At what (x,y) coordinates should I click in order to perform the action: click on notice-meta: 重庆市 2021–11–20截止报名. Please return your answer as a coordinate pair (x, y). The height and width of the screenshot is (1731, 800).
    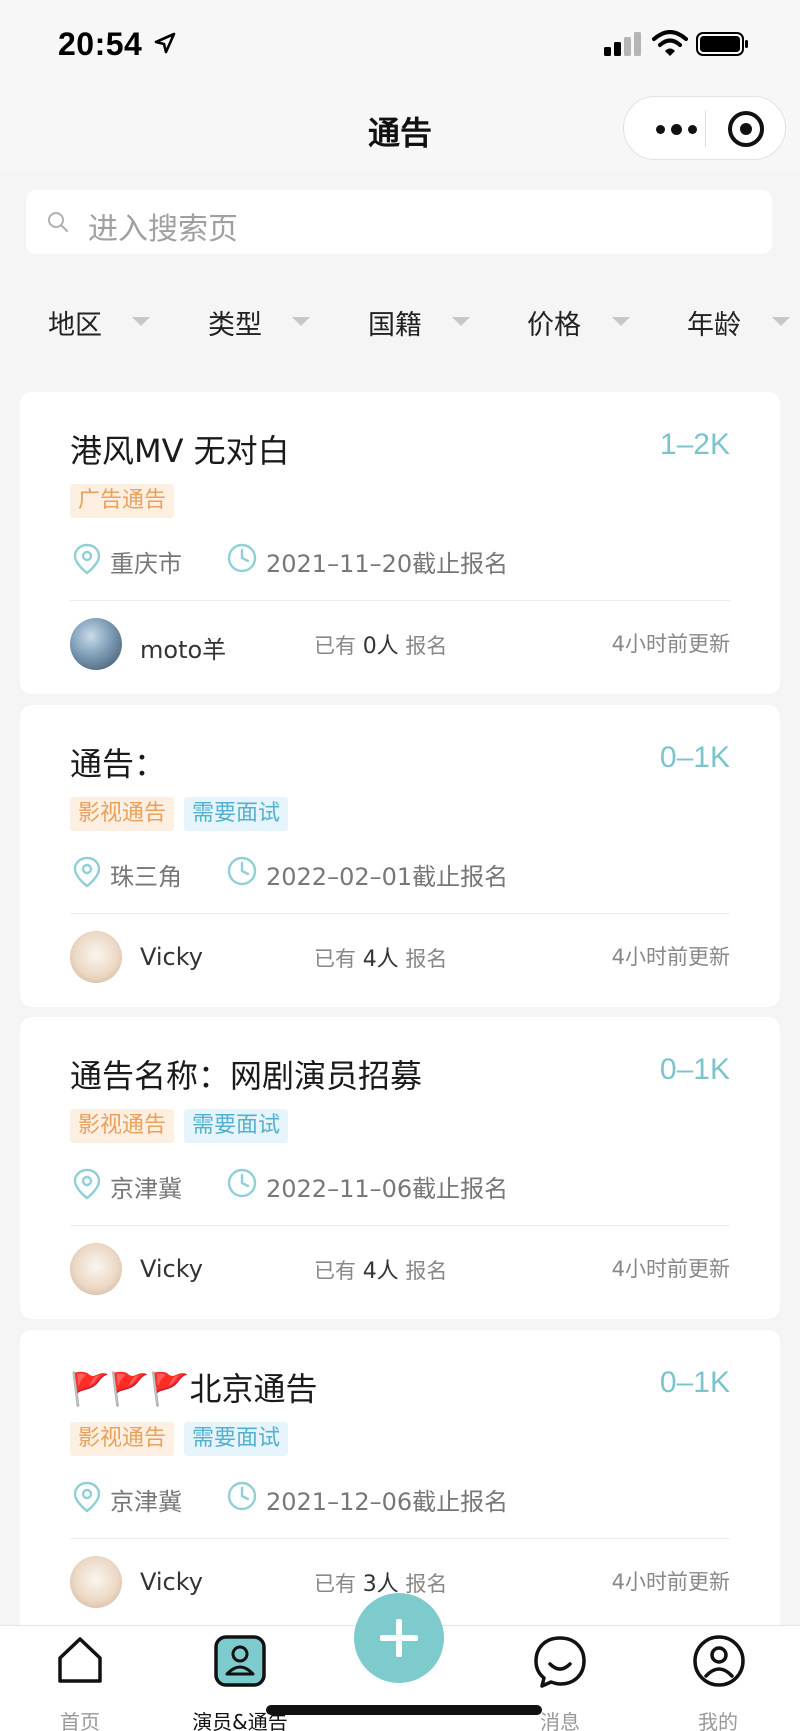
    Looking at the image, I should click on (400, 560).